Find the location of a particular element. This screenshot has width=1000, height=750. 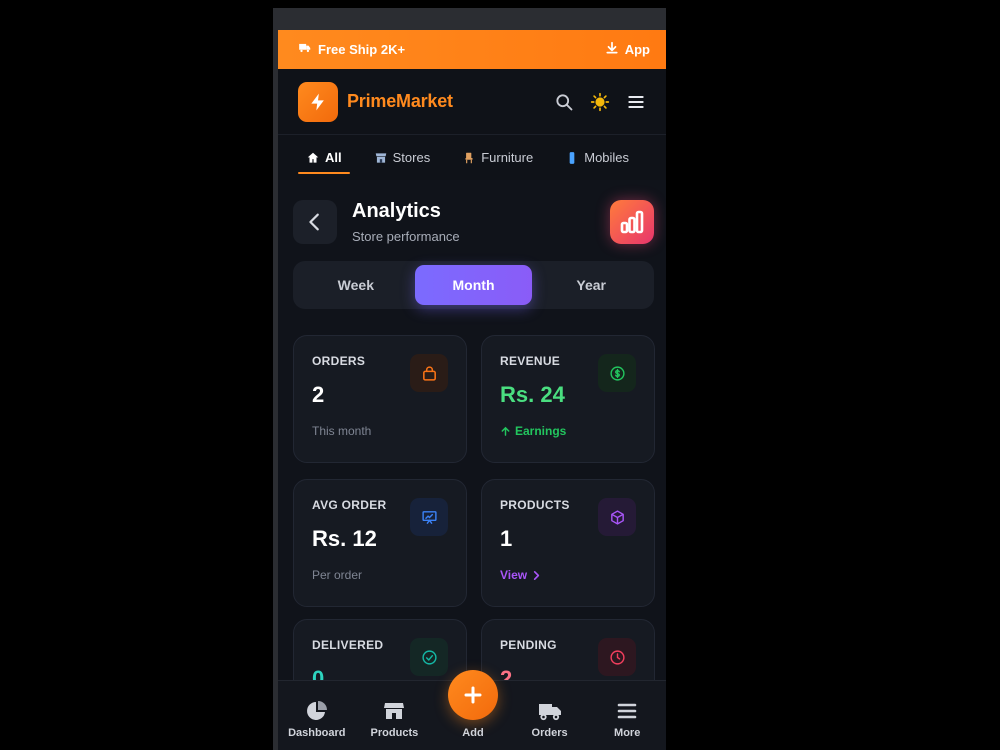

category-label: All is located at coordinates (333, 157).